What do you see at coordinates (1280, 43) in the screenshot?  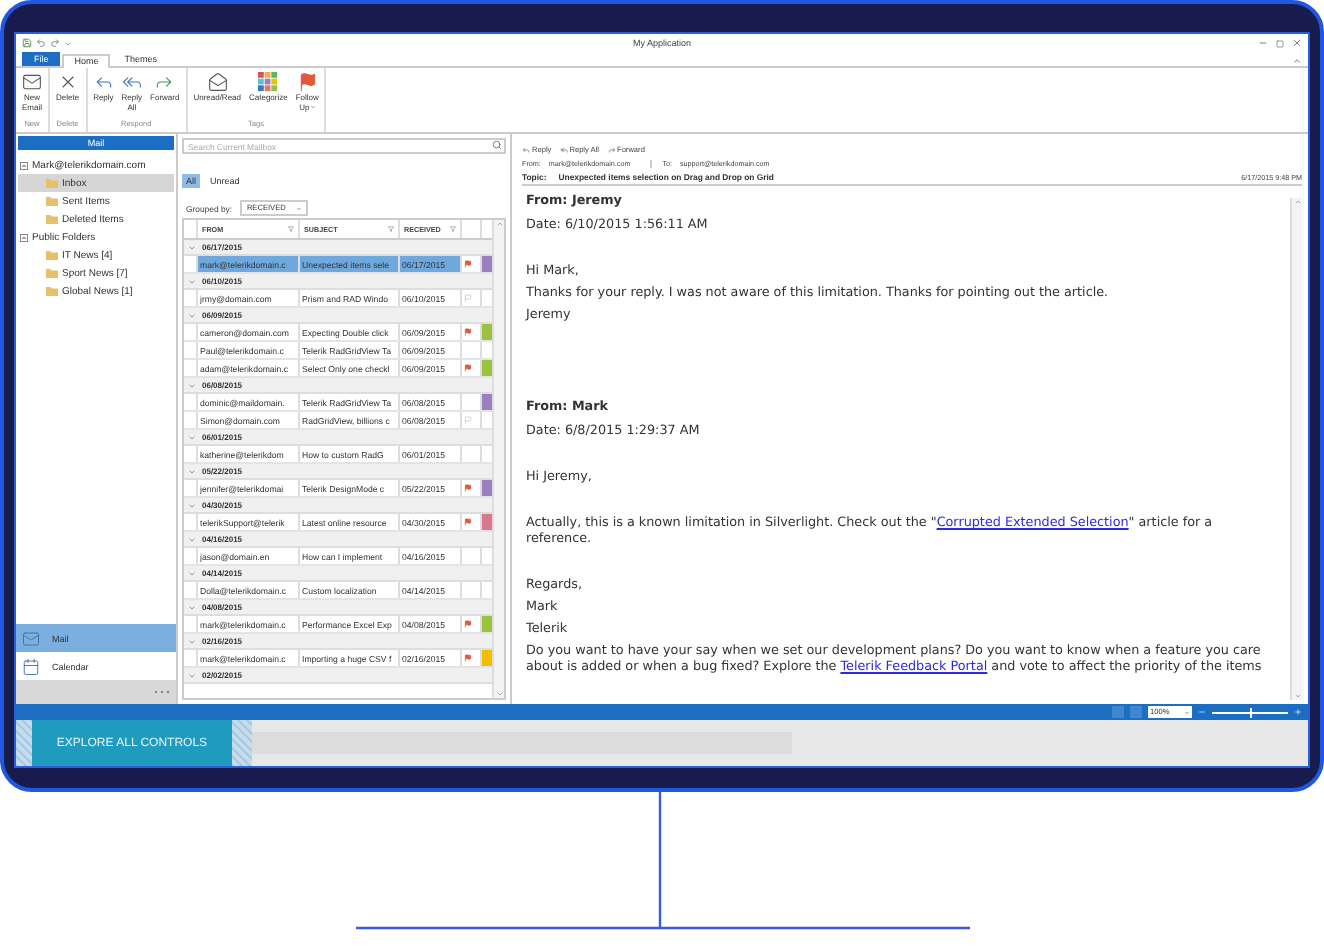 I see `maximize-icon` at bounding box center [1280, 43].